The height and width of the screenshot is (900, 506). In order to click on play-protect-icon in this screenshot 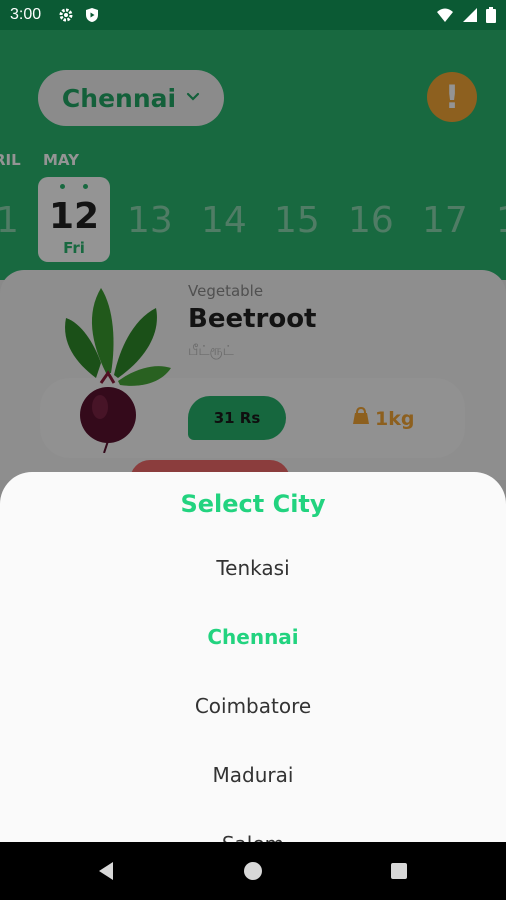, I will do `click(92, 17)`.